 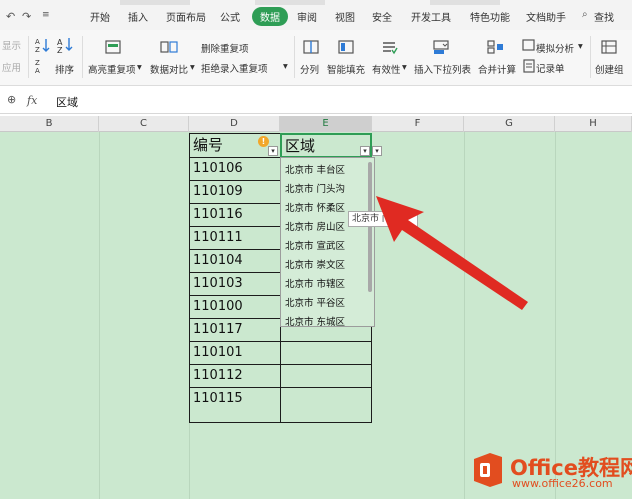 I want to click on watermark-url: www.office26.com, so click(x=562, y=483).